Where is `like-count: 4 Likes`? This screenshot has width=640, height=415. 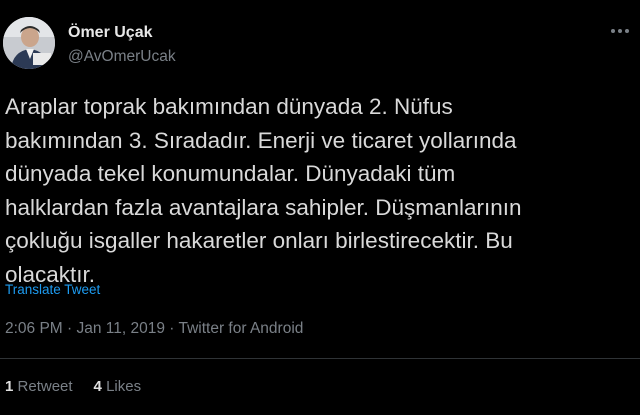
like-count: 4 Likes is located at coordinates (118, 386).